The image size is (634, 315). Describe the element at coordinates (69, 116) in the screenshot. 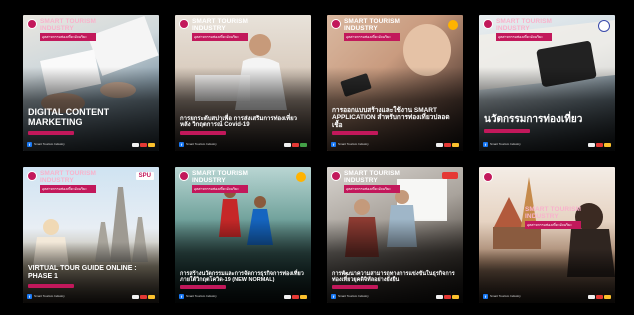

I see `card-title: DIGITAL CONTENT MARKETING` at that location.